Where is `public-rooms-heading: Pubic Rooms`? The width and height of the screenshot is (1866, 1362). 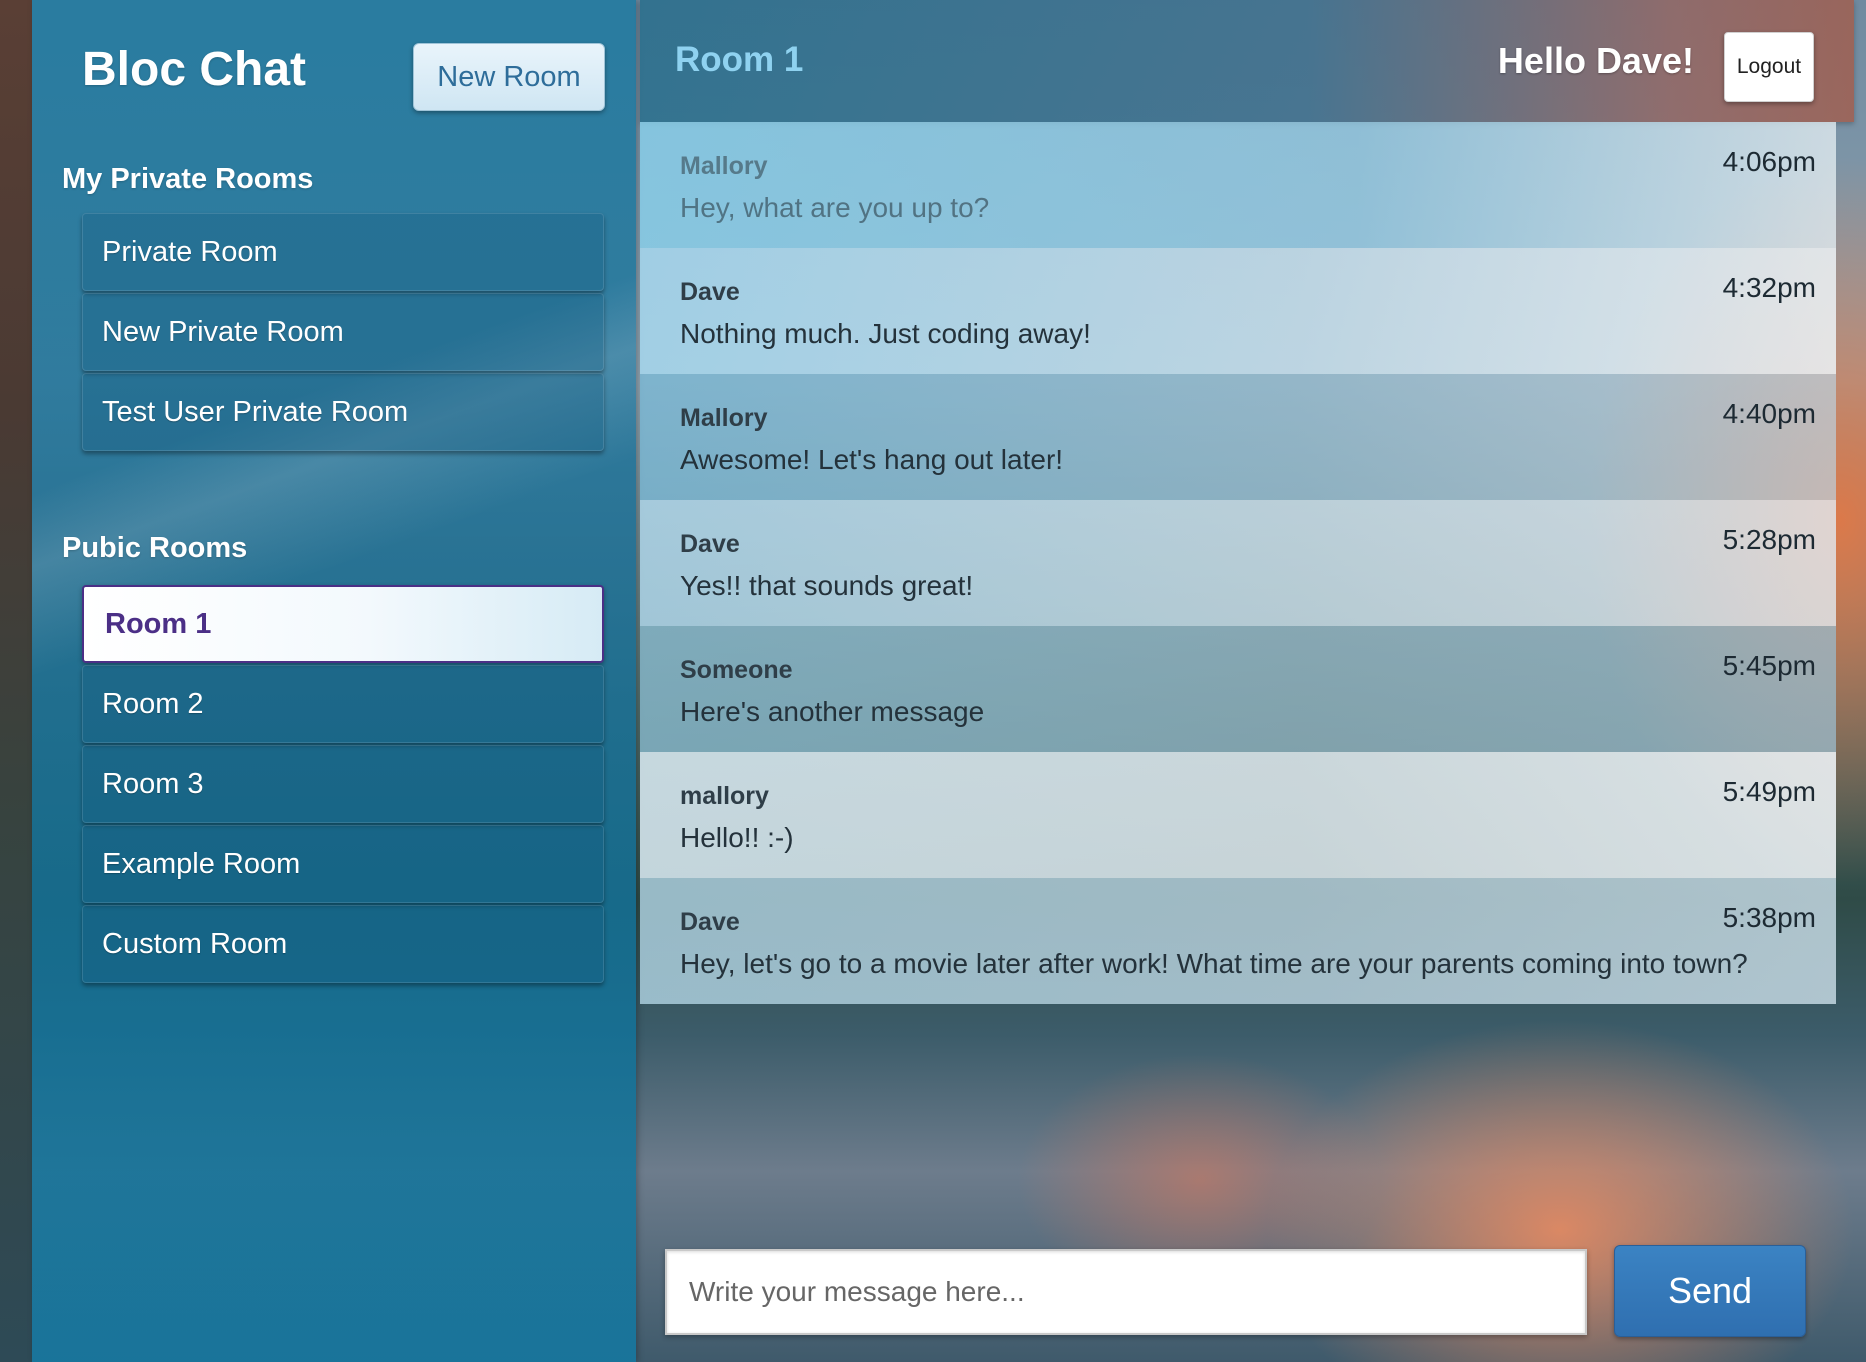 public-rooms-heading: Pubic Rooms is located at coordinates (155, 548).